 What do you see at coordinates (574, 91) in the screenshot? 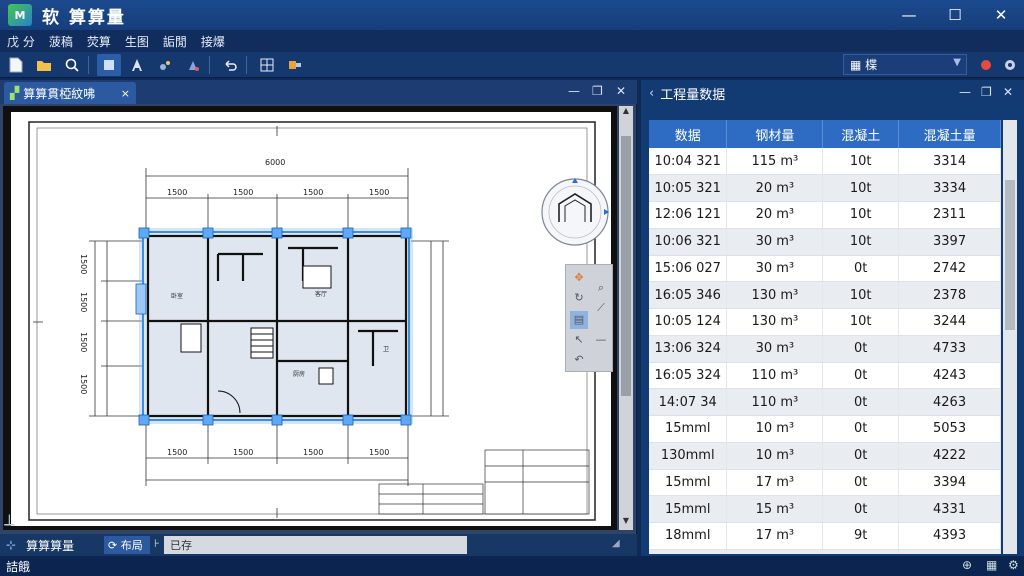
I see `doc-minimize-icon: —` at bounding box center [574, 91].